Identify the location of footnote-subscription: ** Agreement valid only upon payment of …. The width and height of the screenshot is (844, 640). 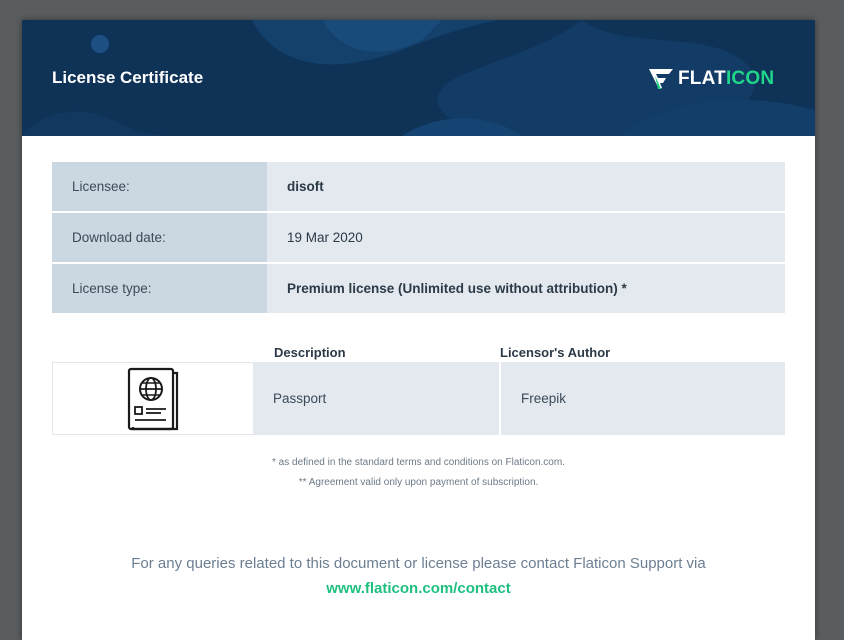
(418, 482).